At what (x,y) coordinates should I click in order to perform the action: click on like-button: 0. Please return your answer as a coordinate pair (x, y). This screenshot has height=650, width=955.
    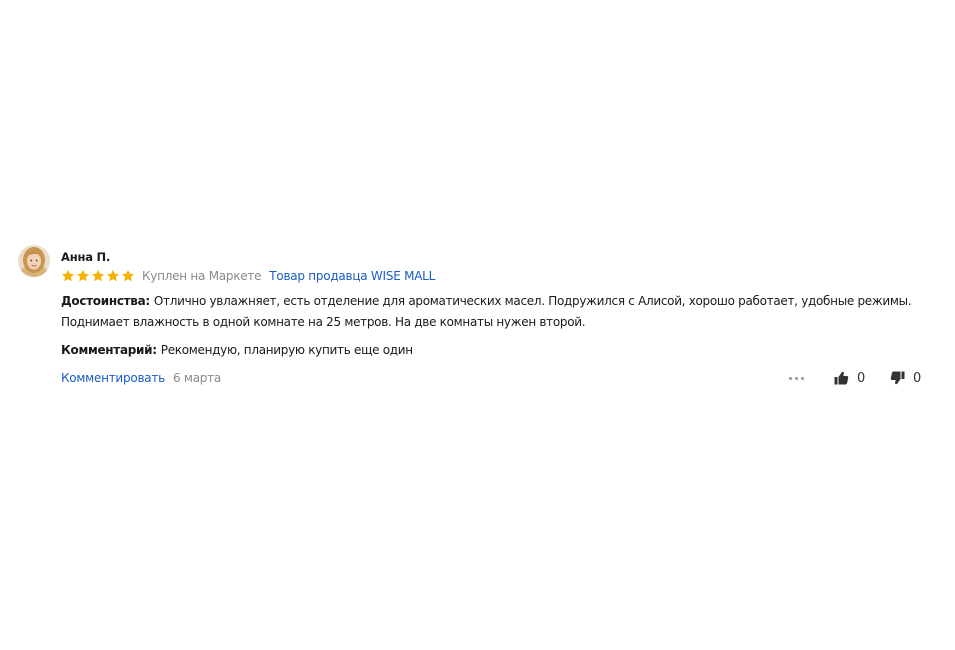
    Looking at the image, I should click on (849, 378).